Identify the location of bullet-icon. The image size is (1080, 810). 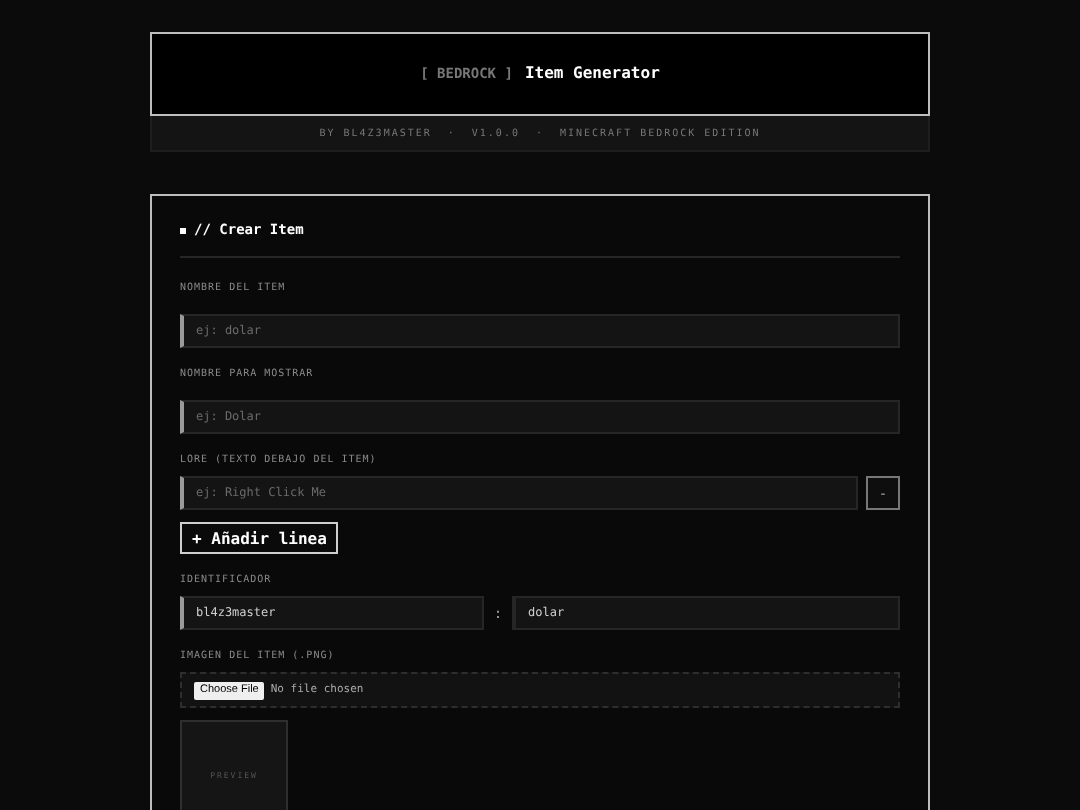
(183, 230).